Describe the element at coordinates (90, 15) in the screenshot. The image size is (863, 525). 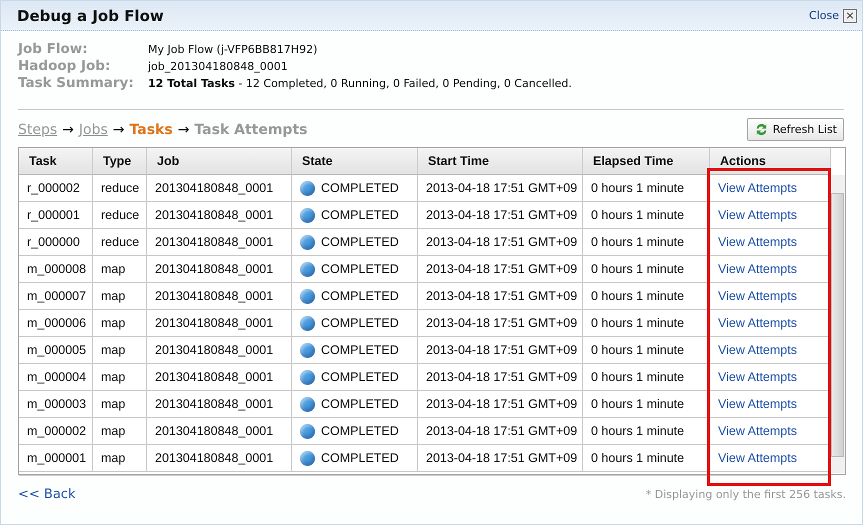
I see `window-title: Debug a Job Flow` at that location.